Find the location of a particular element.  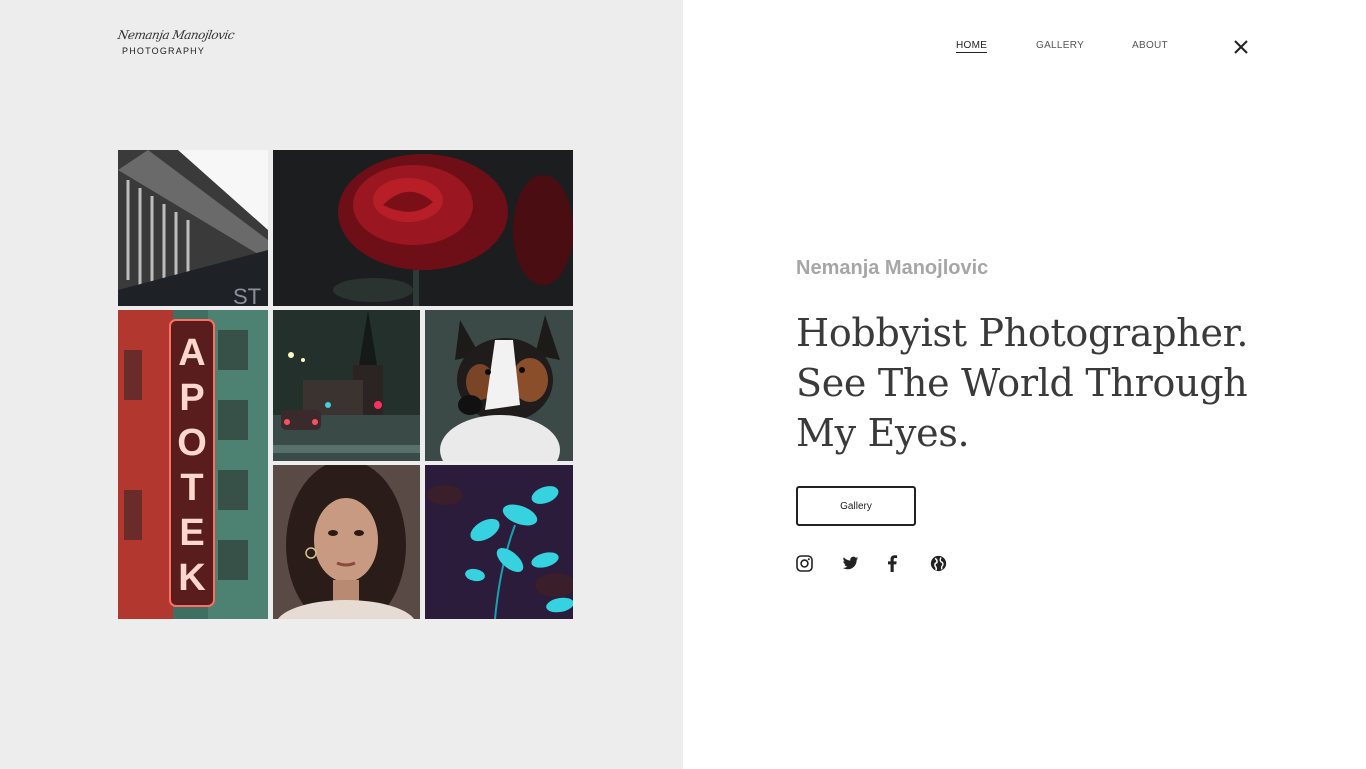

logo-signature: Nemanja Manojlovic is located at coordinates (176, 35).